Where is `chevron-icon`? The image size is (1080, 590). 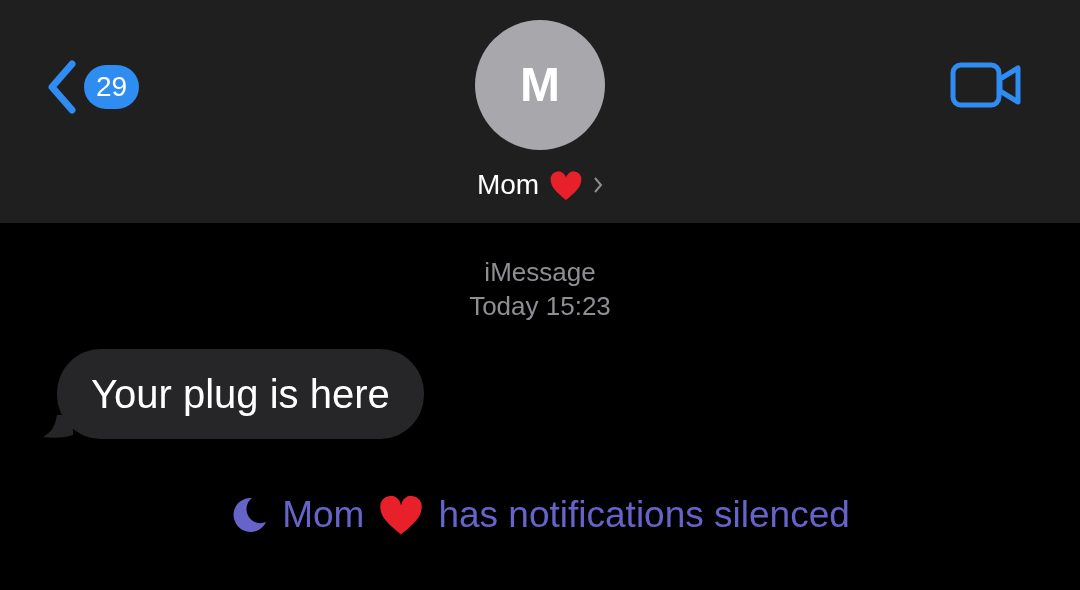
chevron-icon is located at coordinates (598, 185).